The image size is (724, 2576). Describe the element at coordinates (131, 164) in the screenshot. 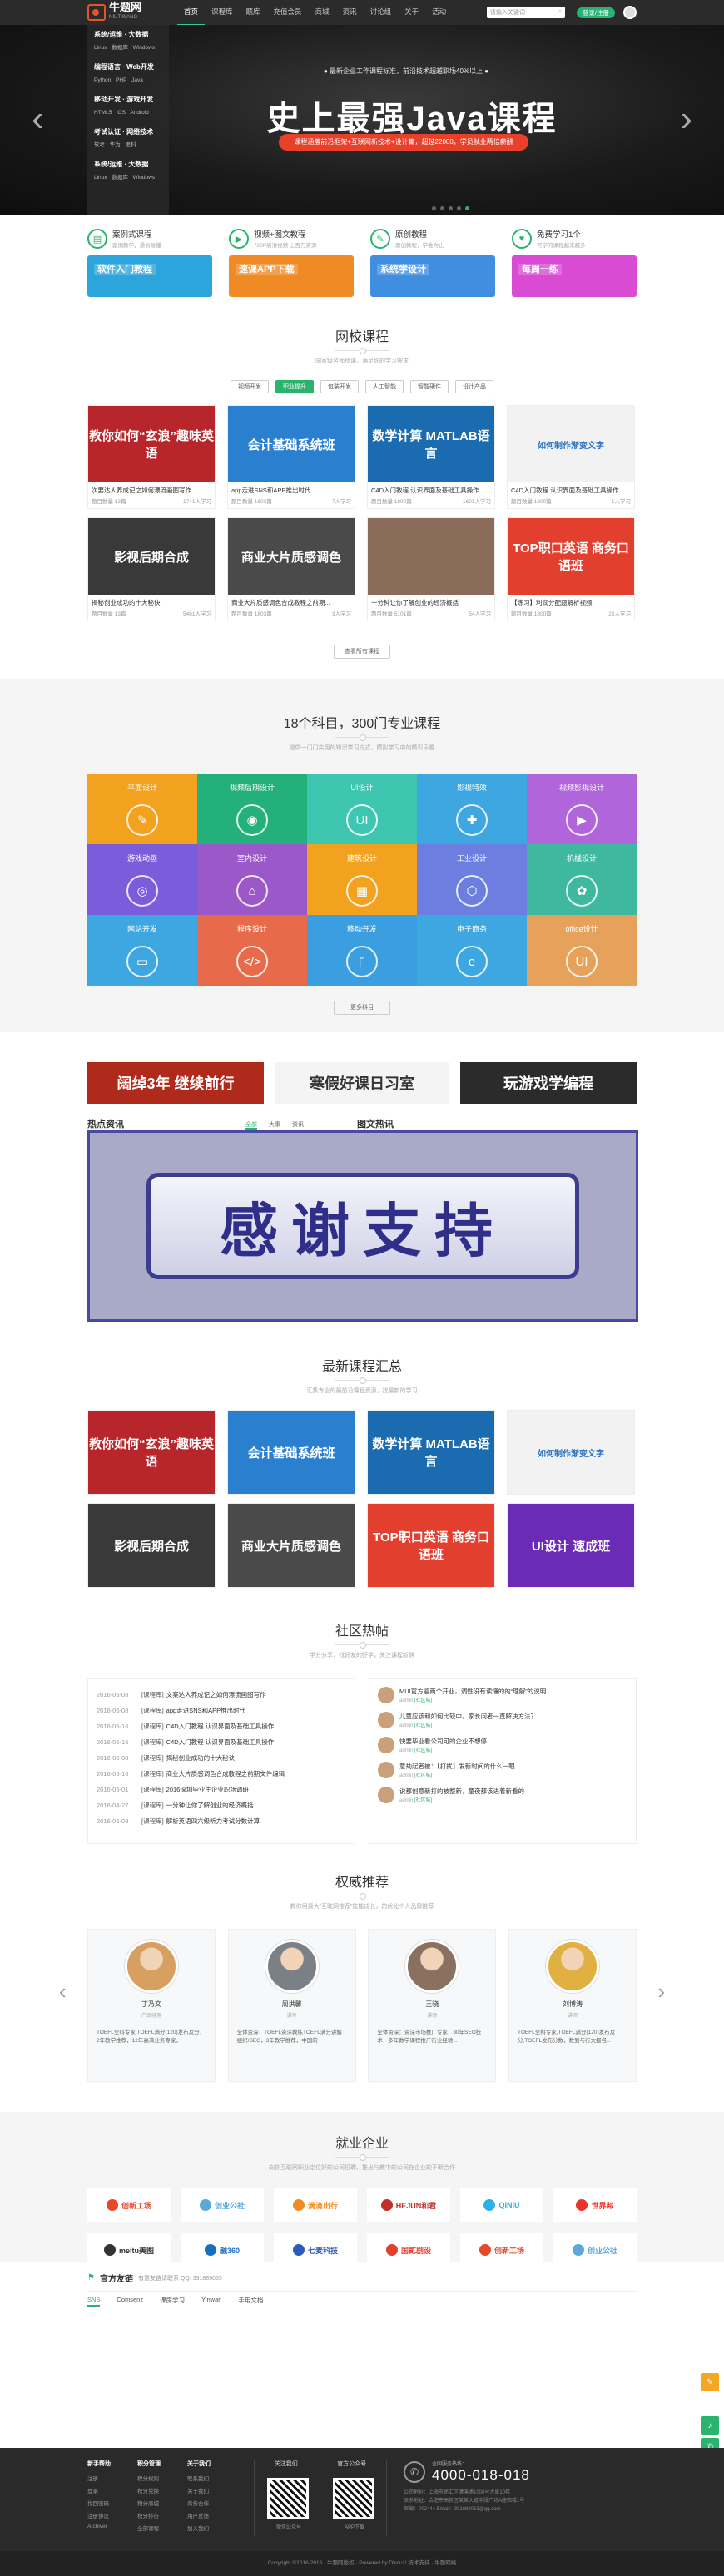

I see `category-title: 系统/运维 · 大数据` at that location.